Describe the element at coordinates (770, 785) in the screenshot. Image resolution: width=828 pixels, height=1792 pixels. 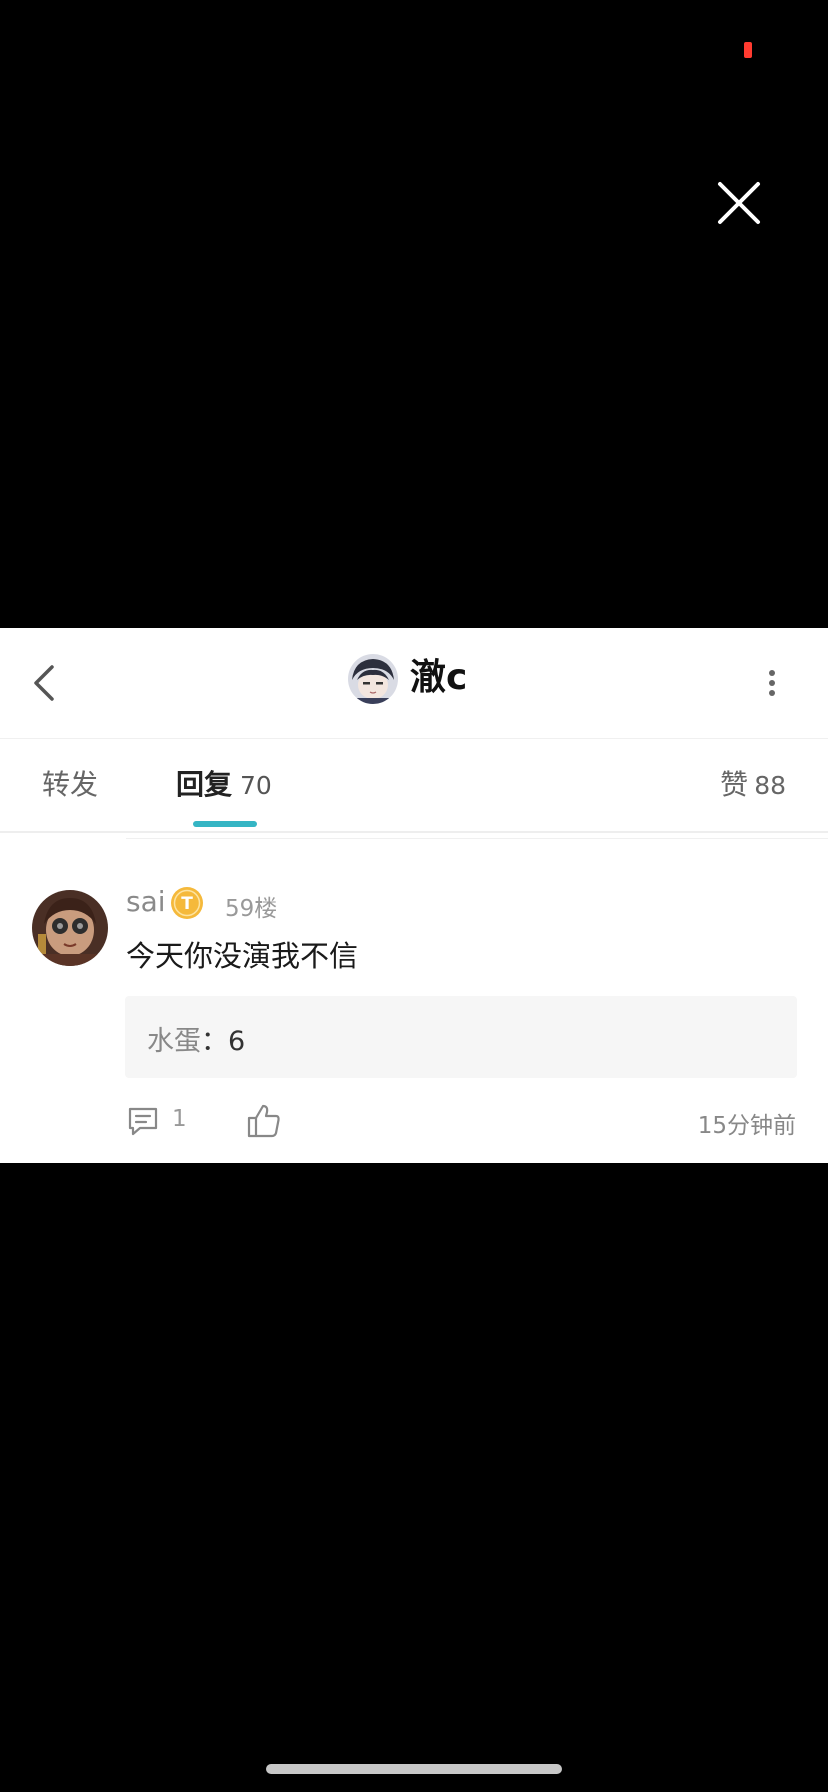
I see `tab-like-count: 88` at that location.